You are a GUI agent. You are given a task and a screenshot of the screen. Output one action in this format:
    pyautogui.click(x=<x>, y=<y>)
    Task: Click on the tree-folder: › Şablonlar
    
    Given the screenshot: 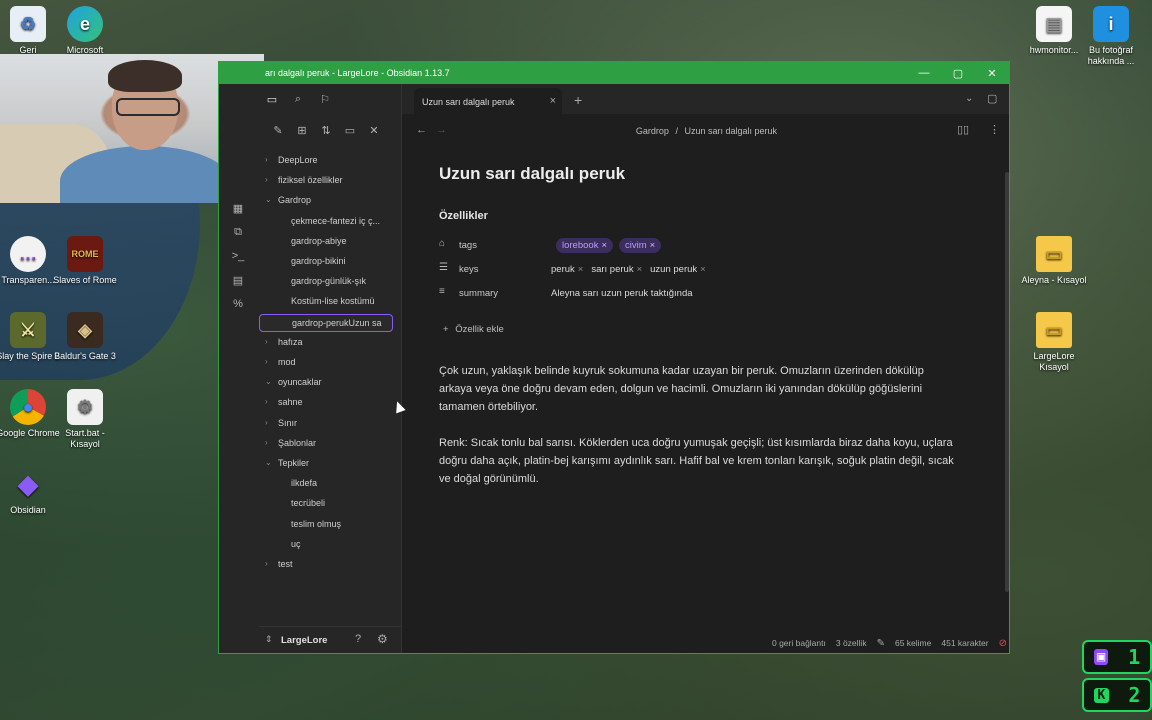 What is the action you would take?
    pyautogui.click(x=330, y=444)
    